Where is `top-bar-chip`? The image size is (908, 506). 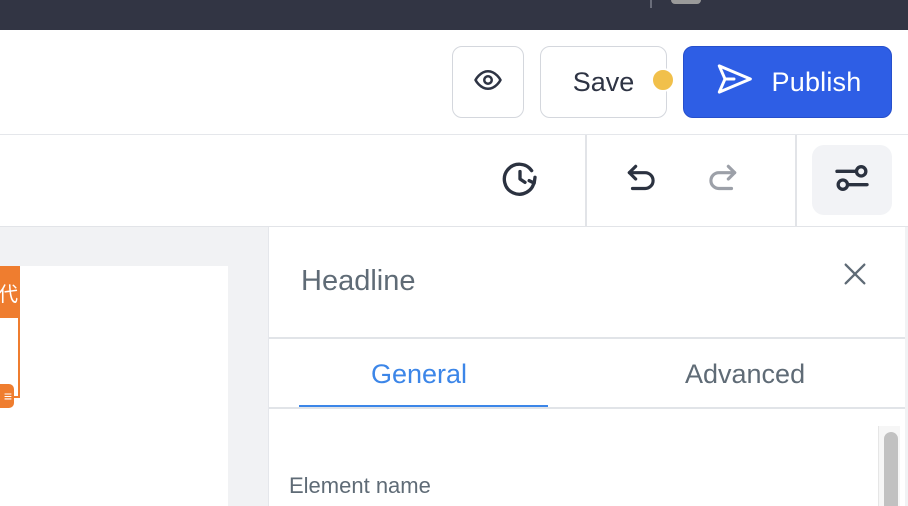
top-bar-chip is located at coordinates (686, 2).